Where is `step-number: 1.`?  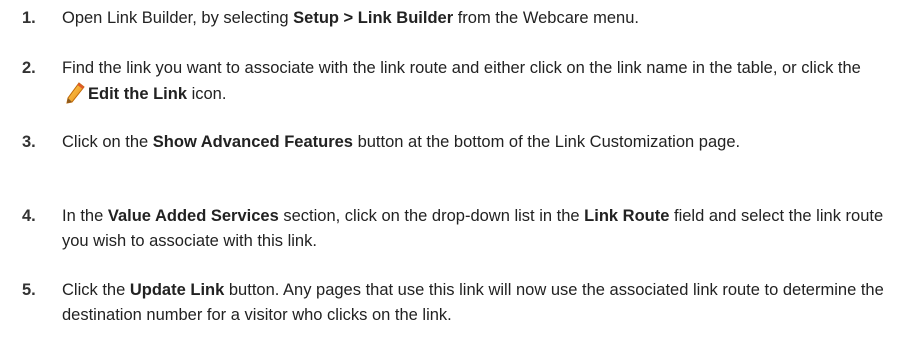
step-number: 1. is located at coordinates (29, 18).